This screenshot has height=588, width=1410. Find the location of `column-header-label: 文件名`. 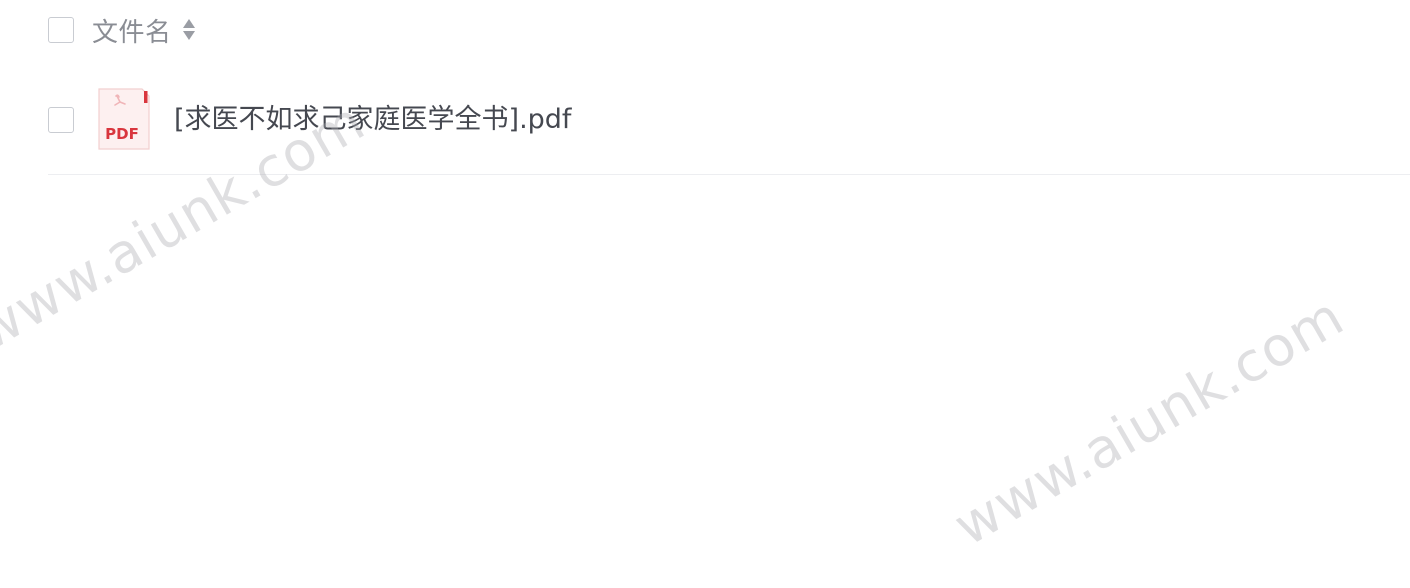

column-header-label: 文件名 is located at coordinates (132, 32).